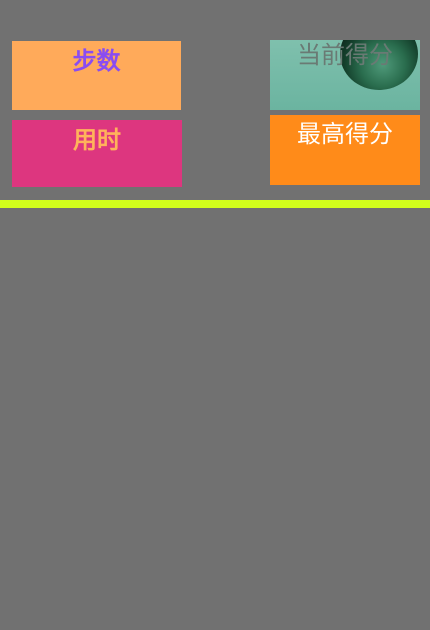  I want to click on best-score-label: 最高得分, so click(345, 134).